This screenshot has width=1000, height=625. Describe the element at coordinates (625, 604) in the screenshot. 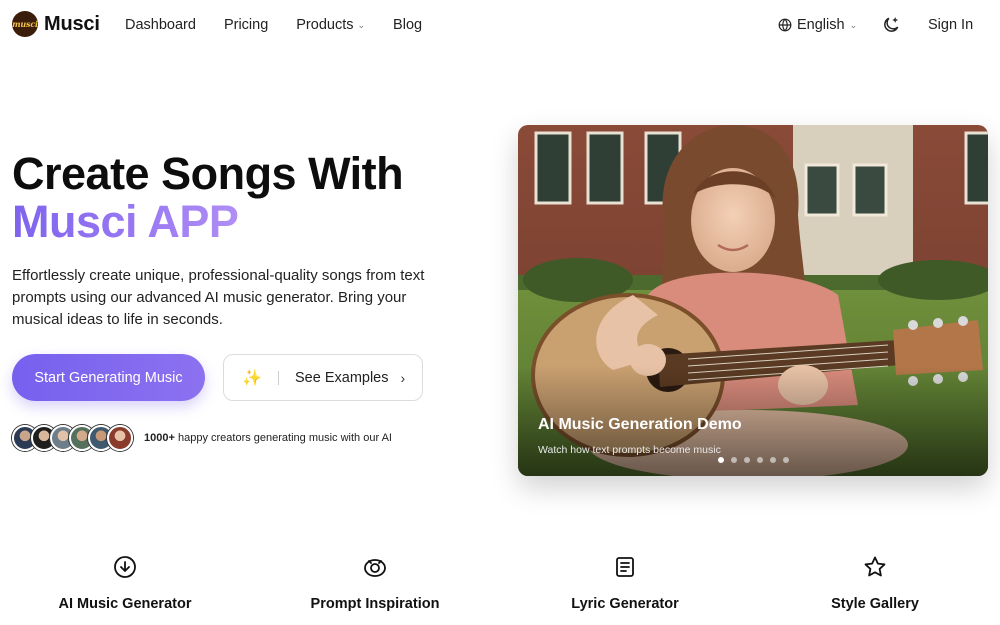

I see `feature-label: Lyric Generator` at that location.